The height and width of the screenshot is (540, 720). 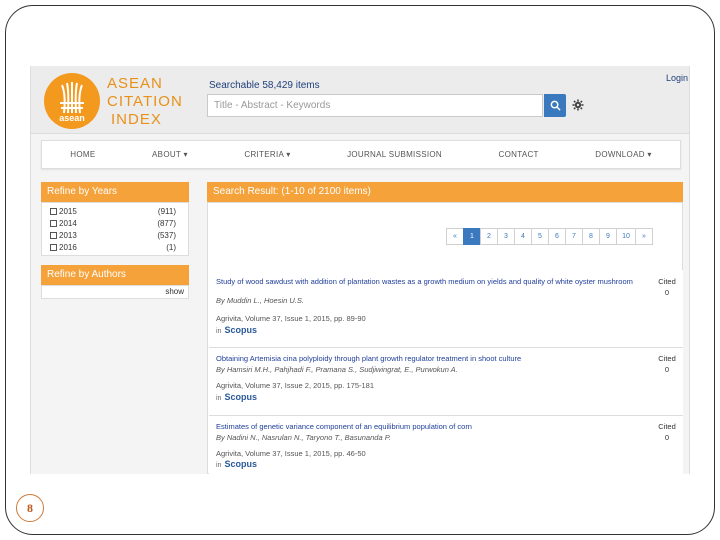 I want to click on year-count: (911), so click(x=166, y=211).